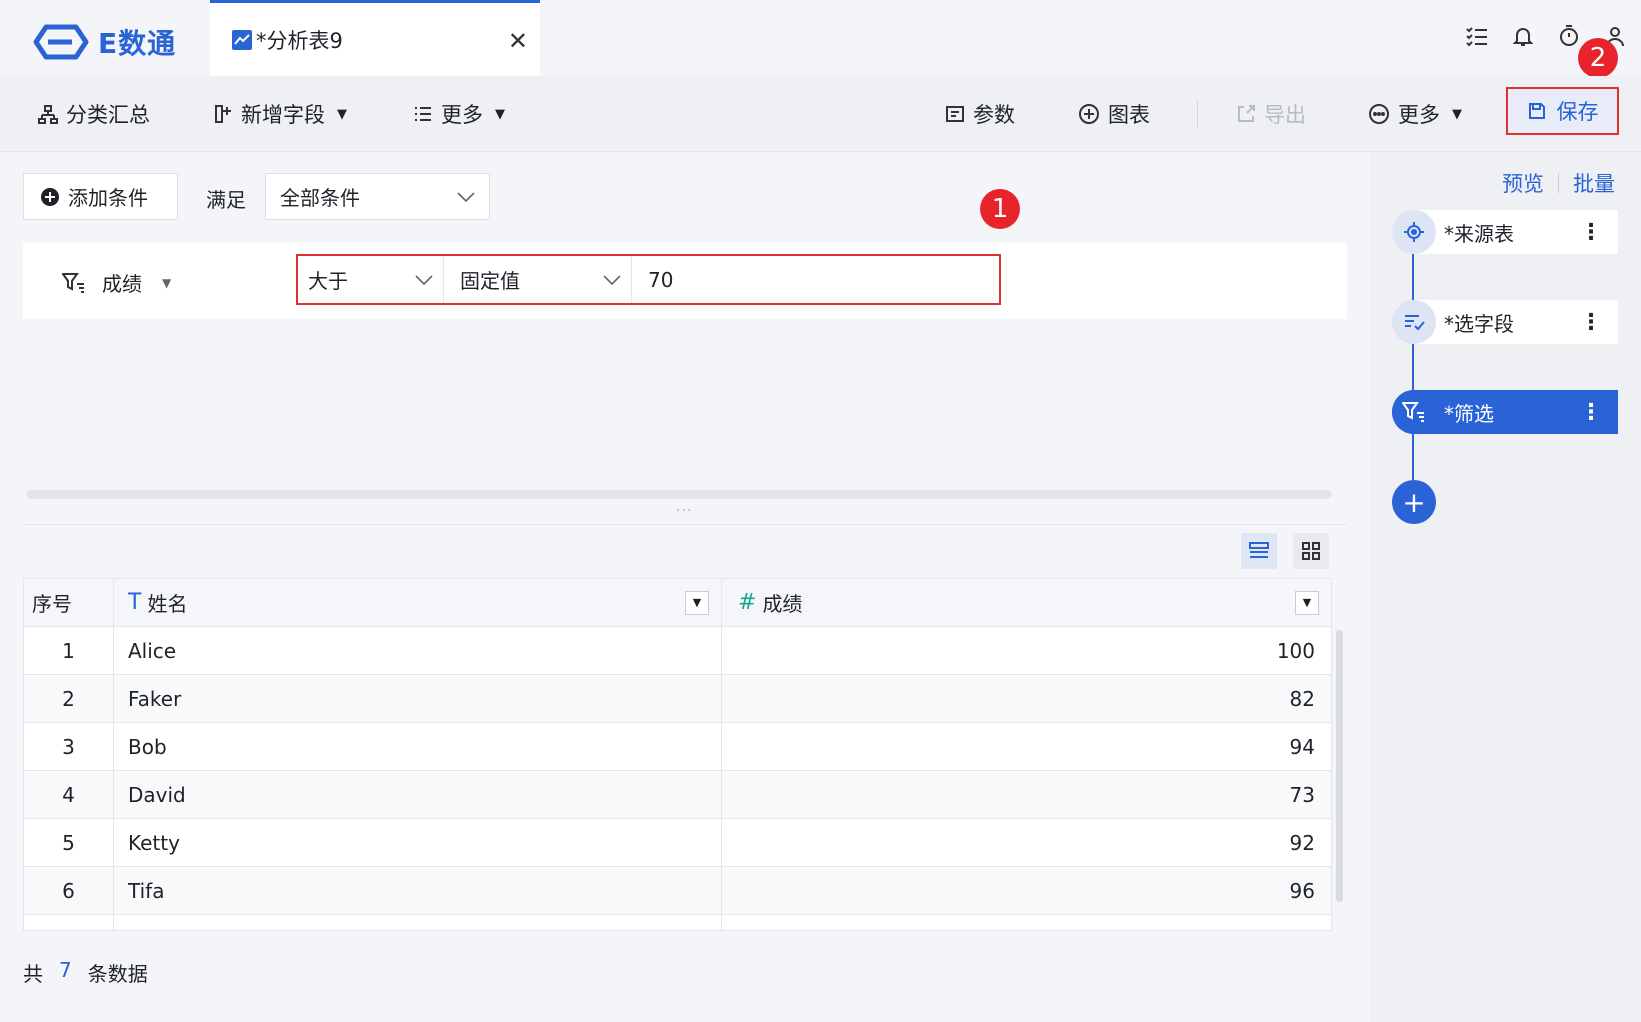 The image size is (1641, 1022). What do you see at coordinates (135, 602) in the screenshot?
I see `text-type-icon: T` at bounding box center [135, 602].